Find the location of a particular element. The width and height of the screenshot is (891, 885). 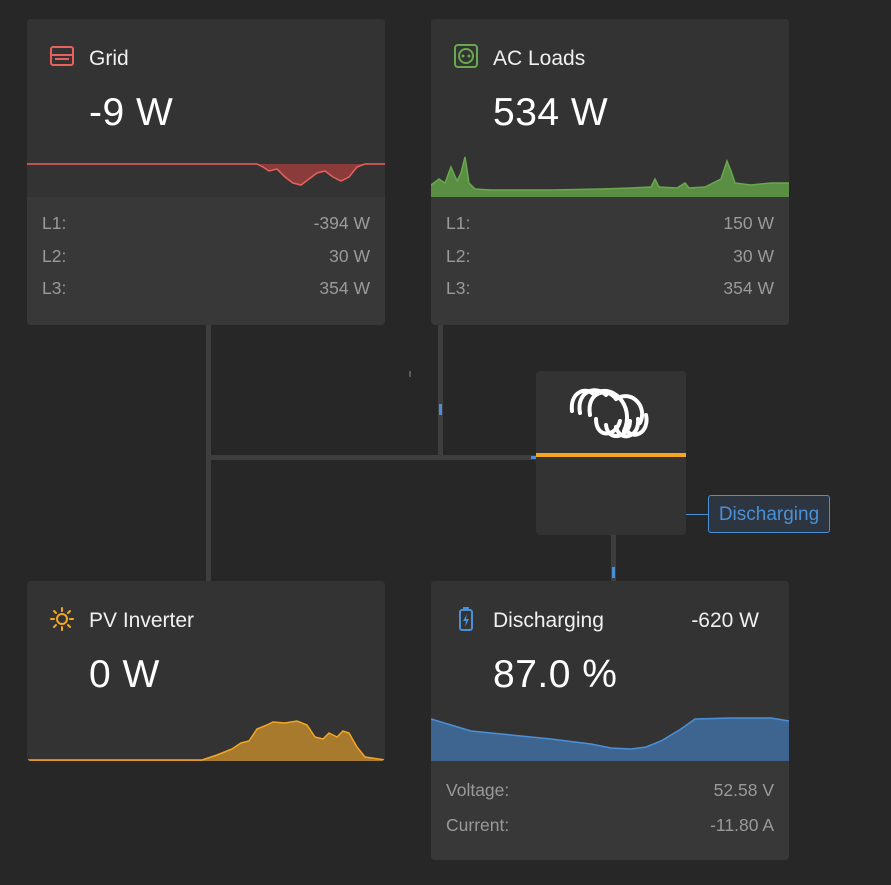

flow-dot-battery is located at coordinates (613, 572).